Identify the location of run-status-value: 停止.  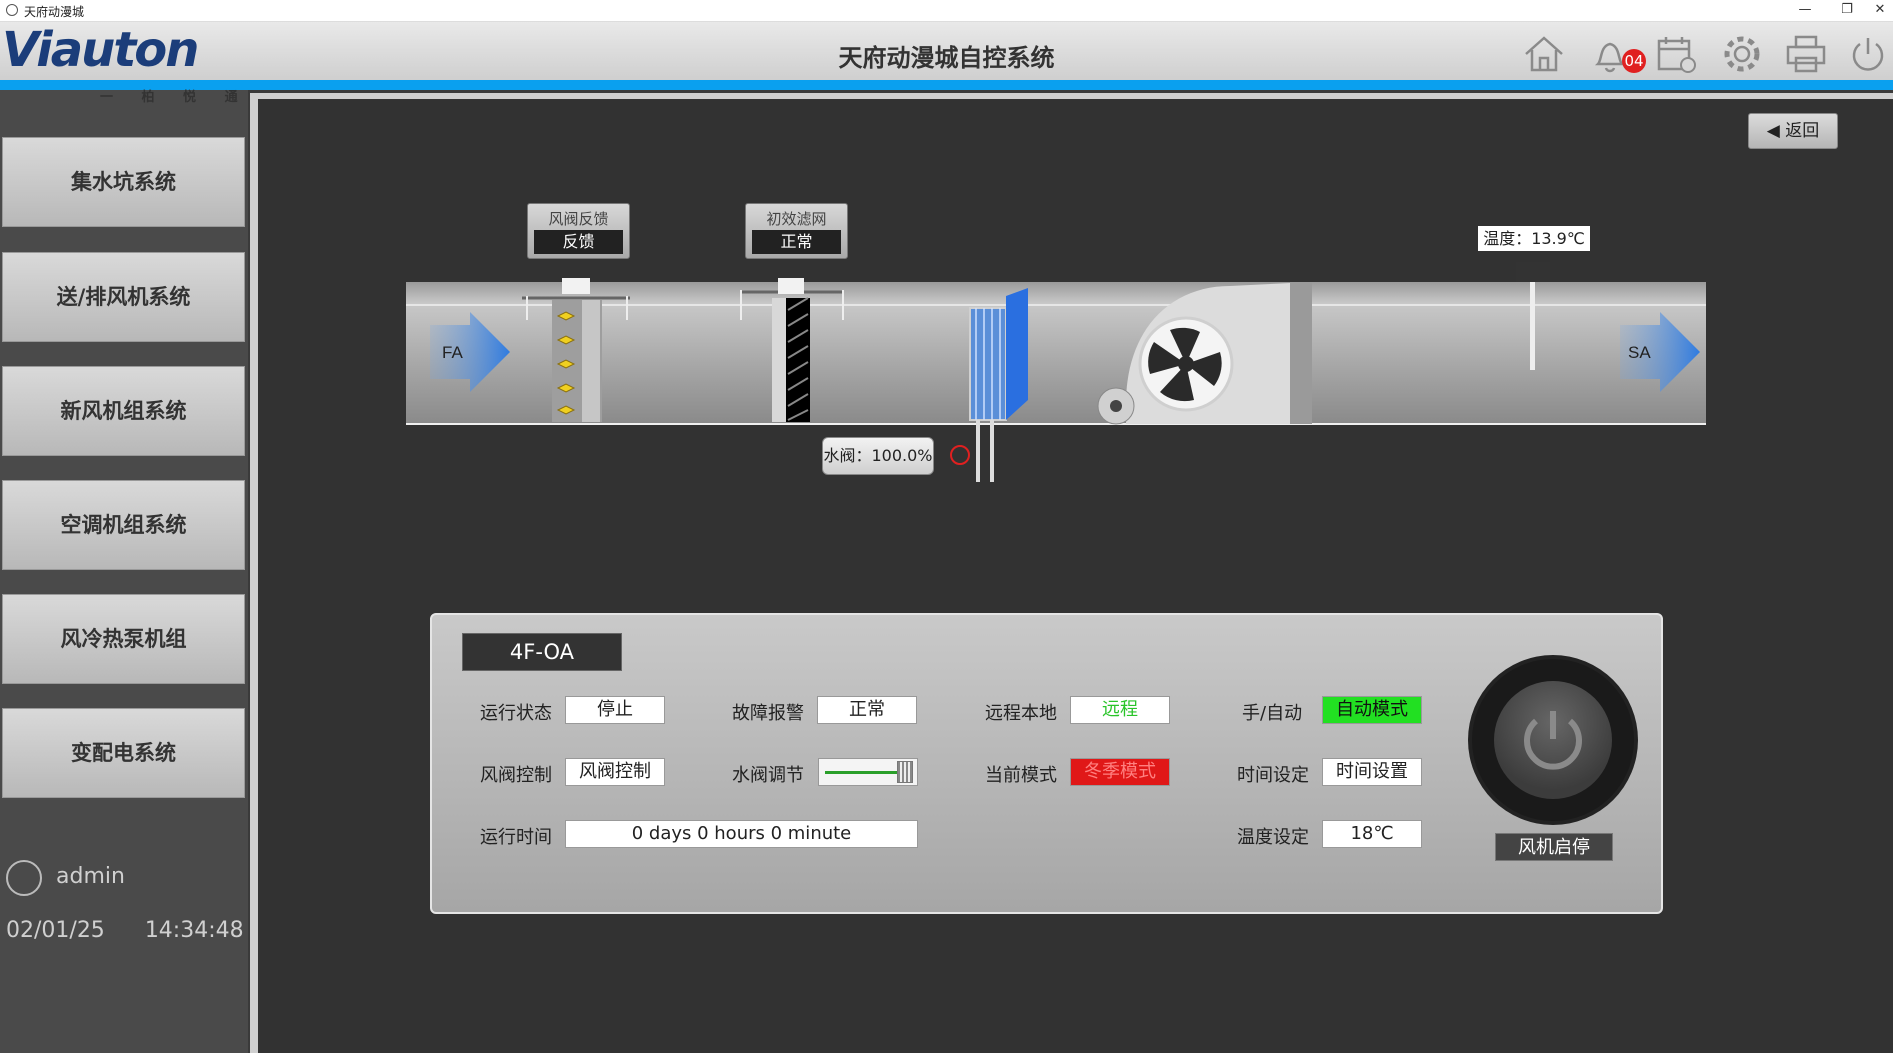
(615, 710).